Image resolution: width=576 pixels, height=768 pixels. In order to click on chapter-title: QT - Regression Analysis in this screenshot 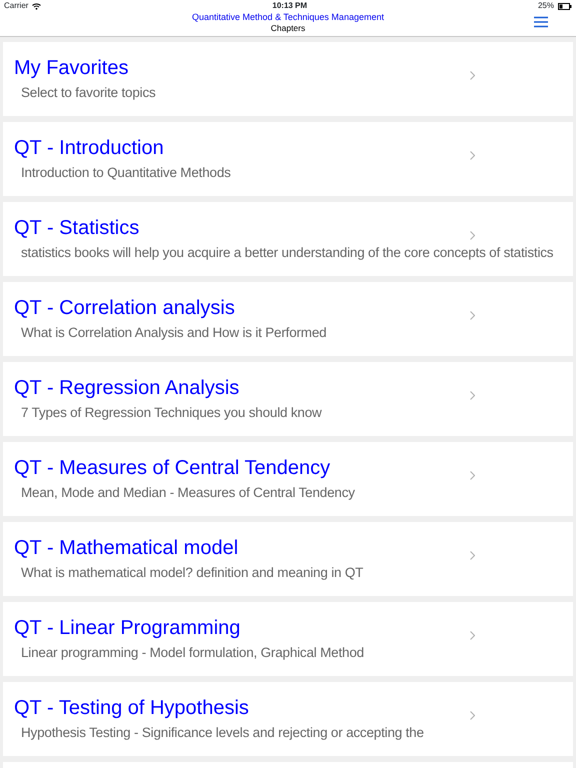, I will do `click(127, 388)`.